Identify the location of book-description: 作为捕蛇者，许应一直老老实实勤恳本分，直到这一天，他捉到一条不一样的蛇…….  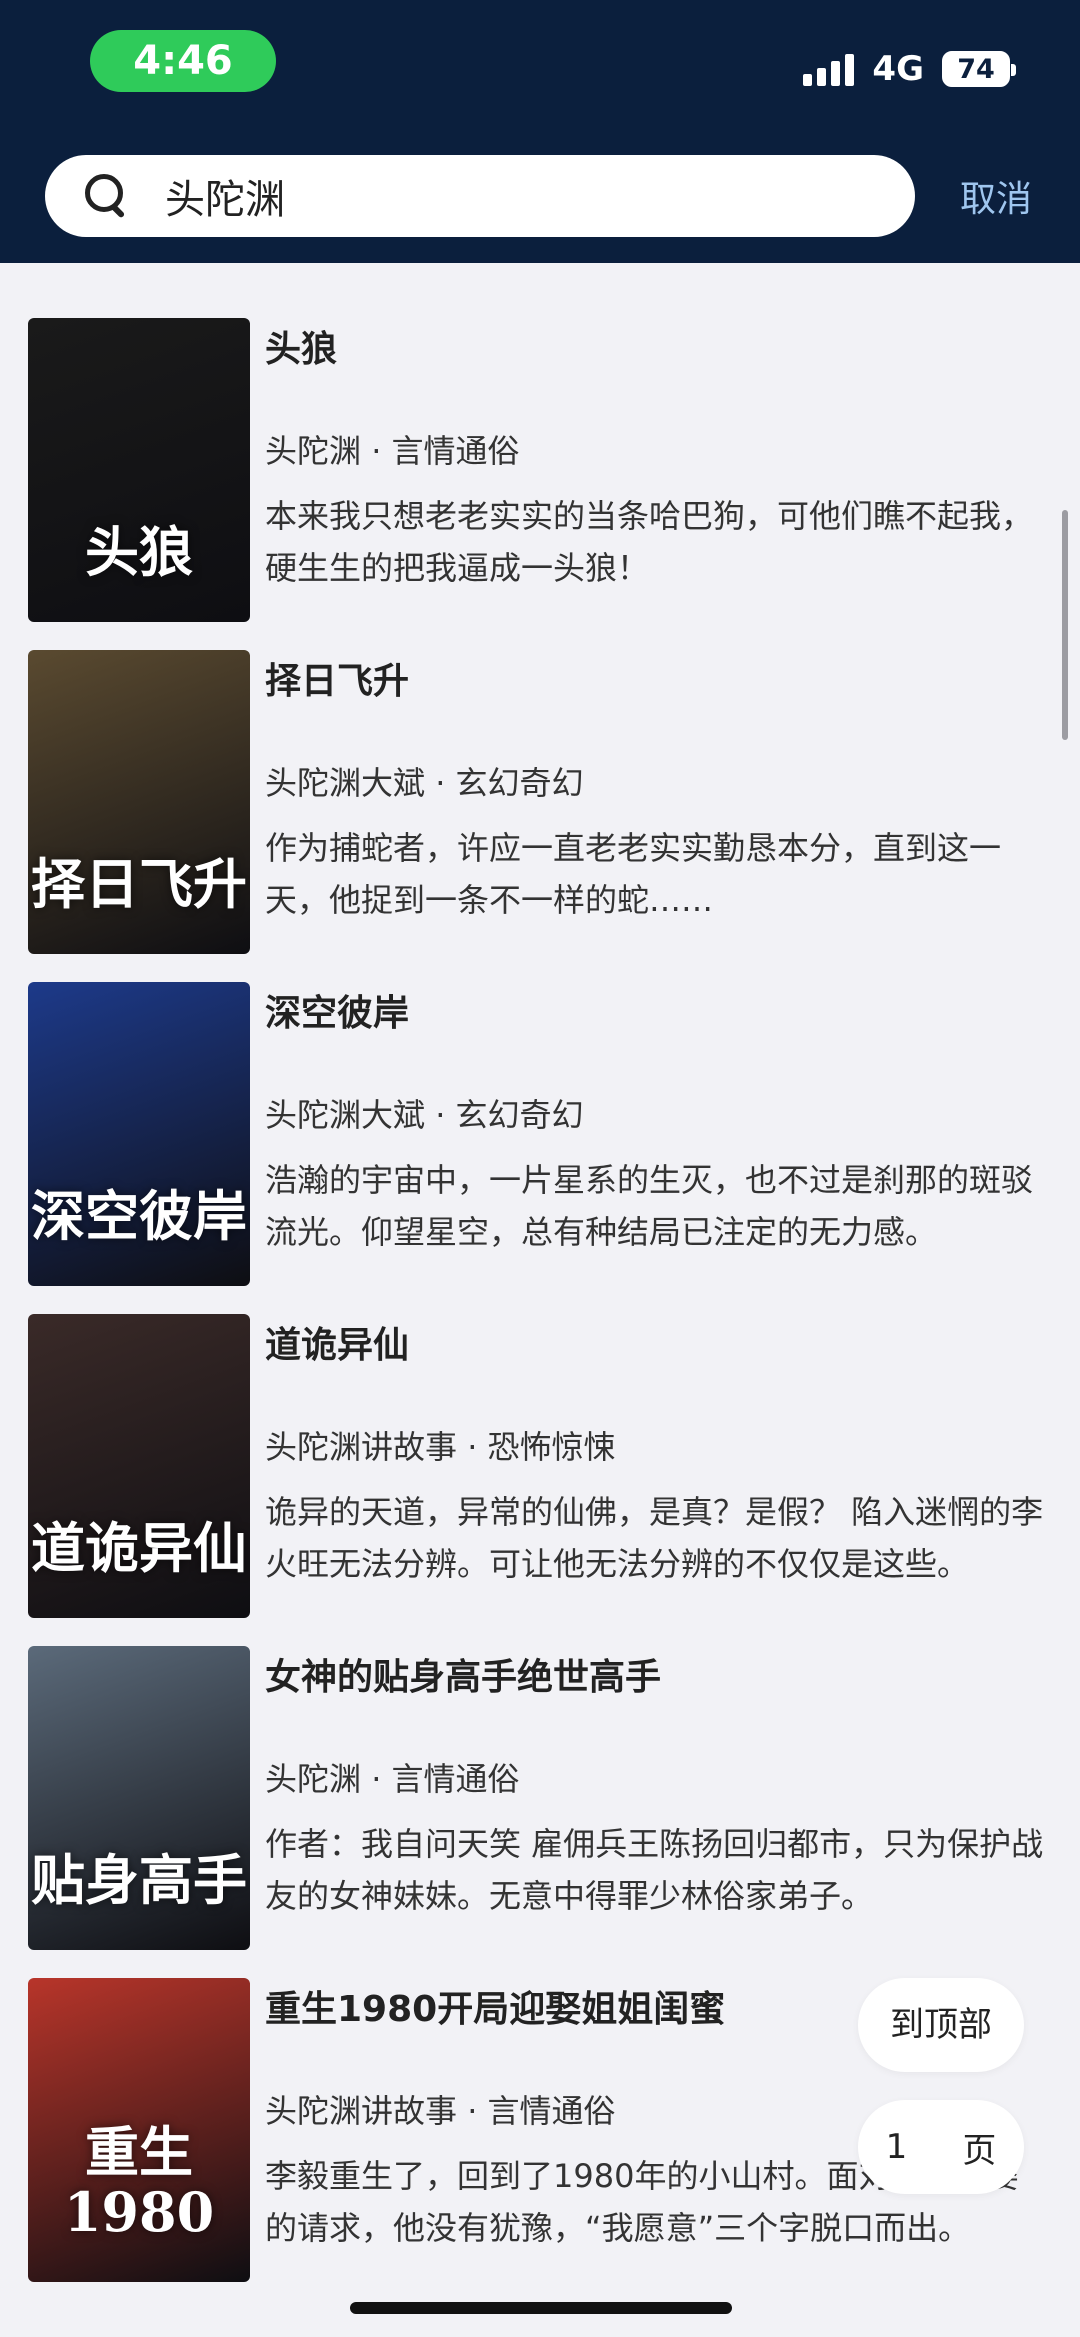
(633, 874).